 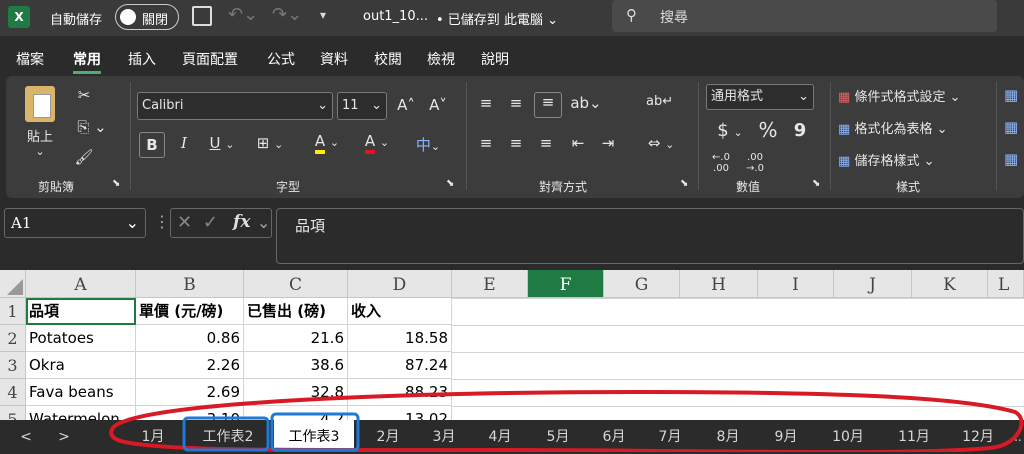 What do you see at coordinates (1011, 95) in the screenshot?
I see `insert-cells-icon: ▦` at bounding box center [1011, 95].